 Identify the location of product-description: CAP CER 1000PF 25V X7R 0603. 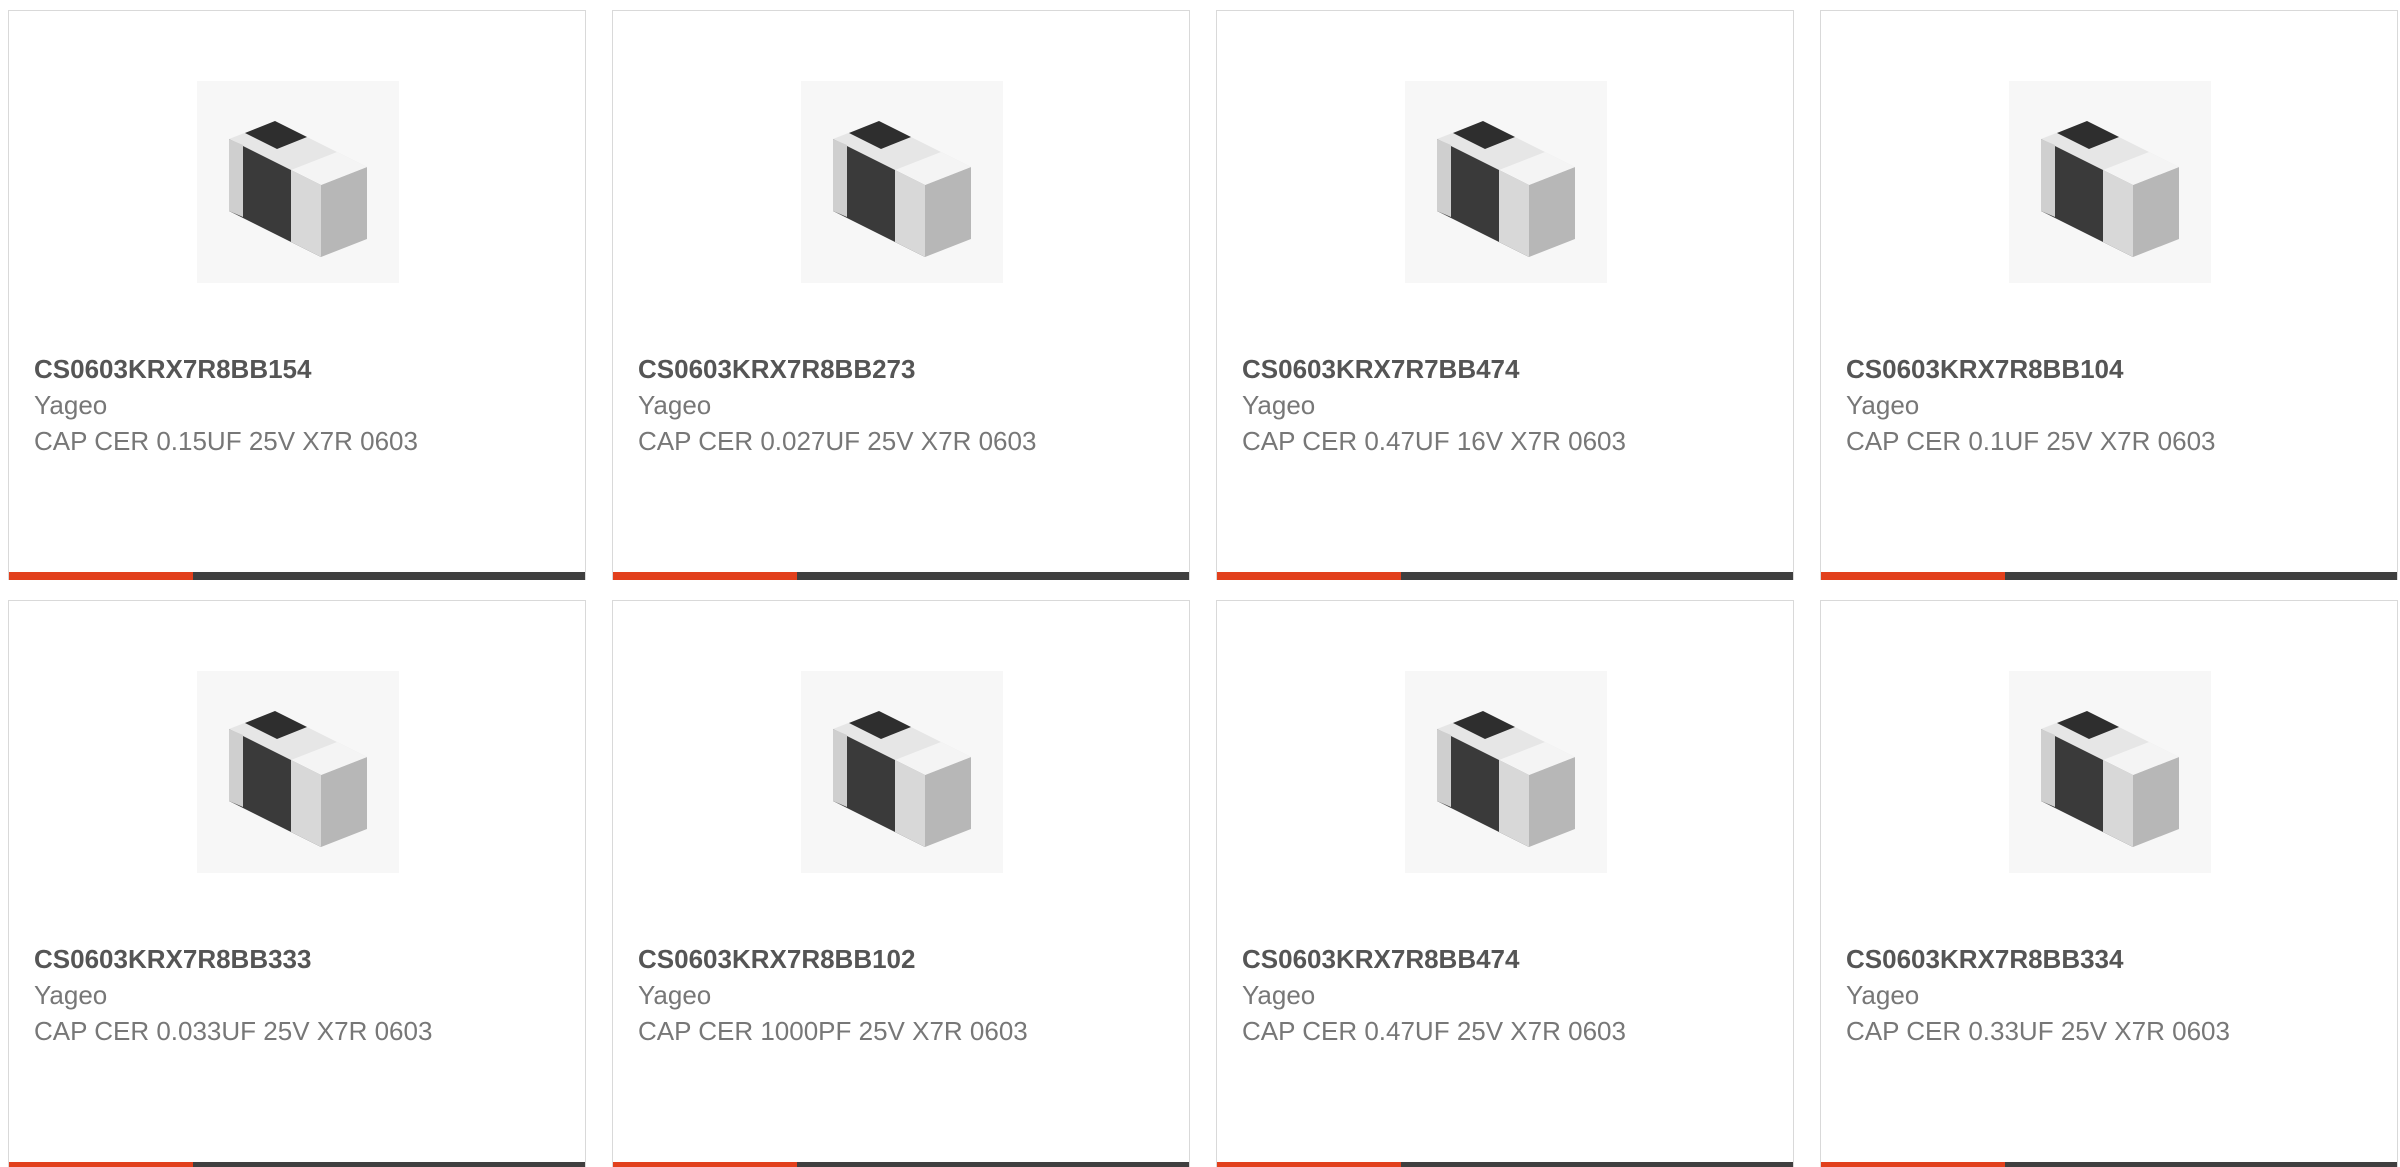
(833, 1031).